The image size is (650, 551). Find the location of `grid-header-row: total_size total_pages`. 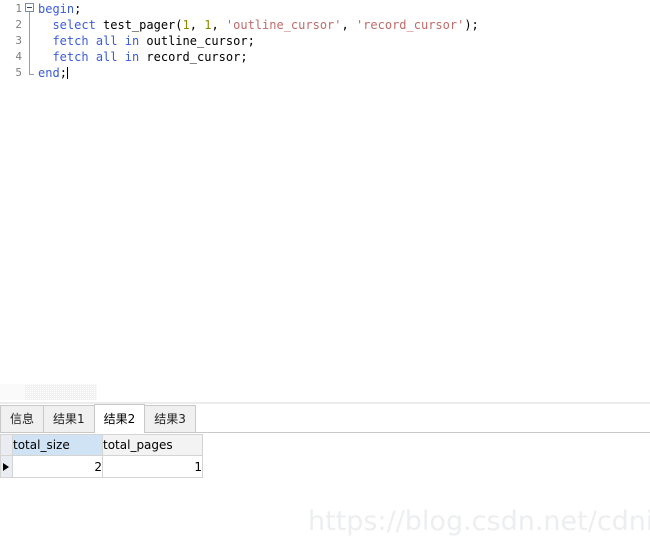

grid-header-row: total_size total_pages is located at coordinates (101, 445).